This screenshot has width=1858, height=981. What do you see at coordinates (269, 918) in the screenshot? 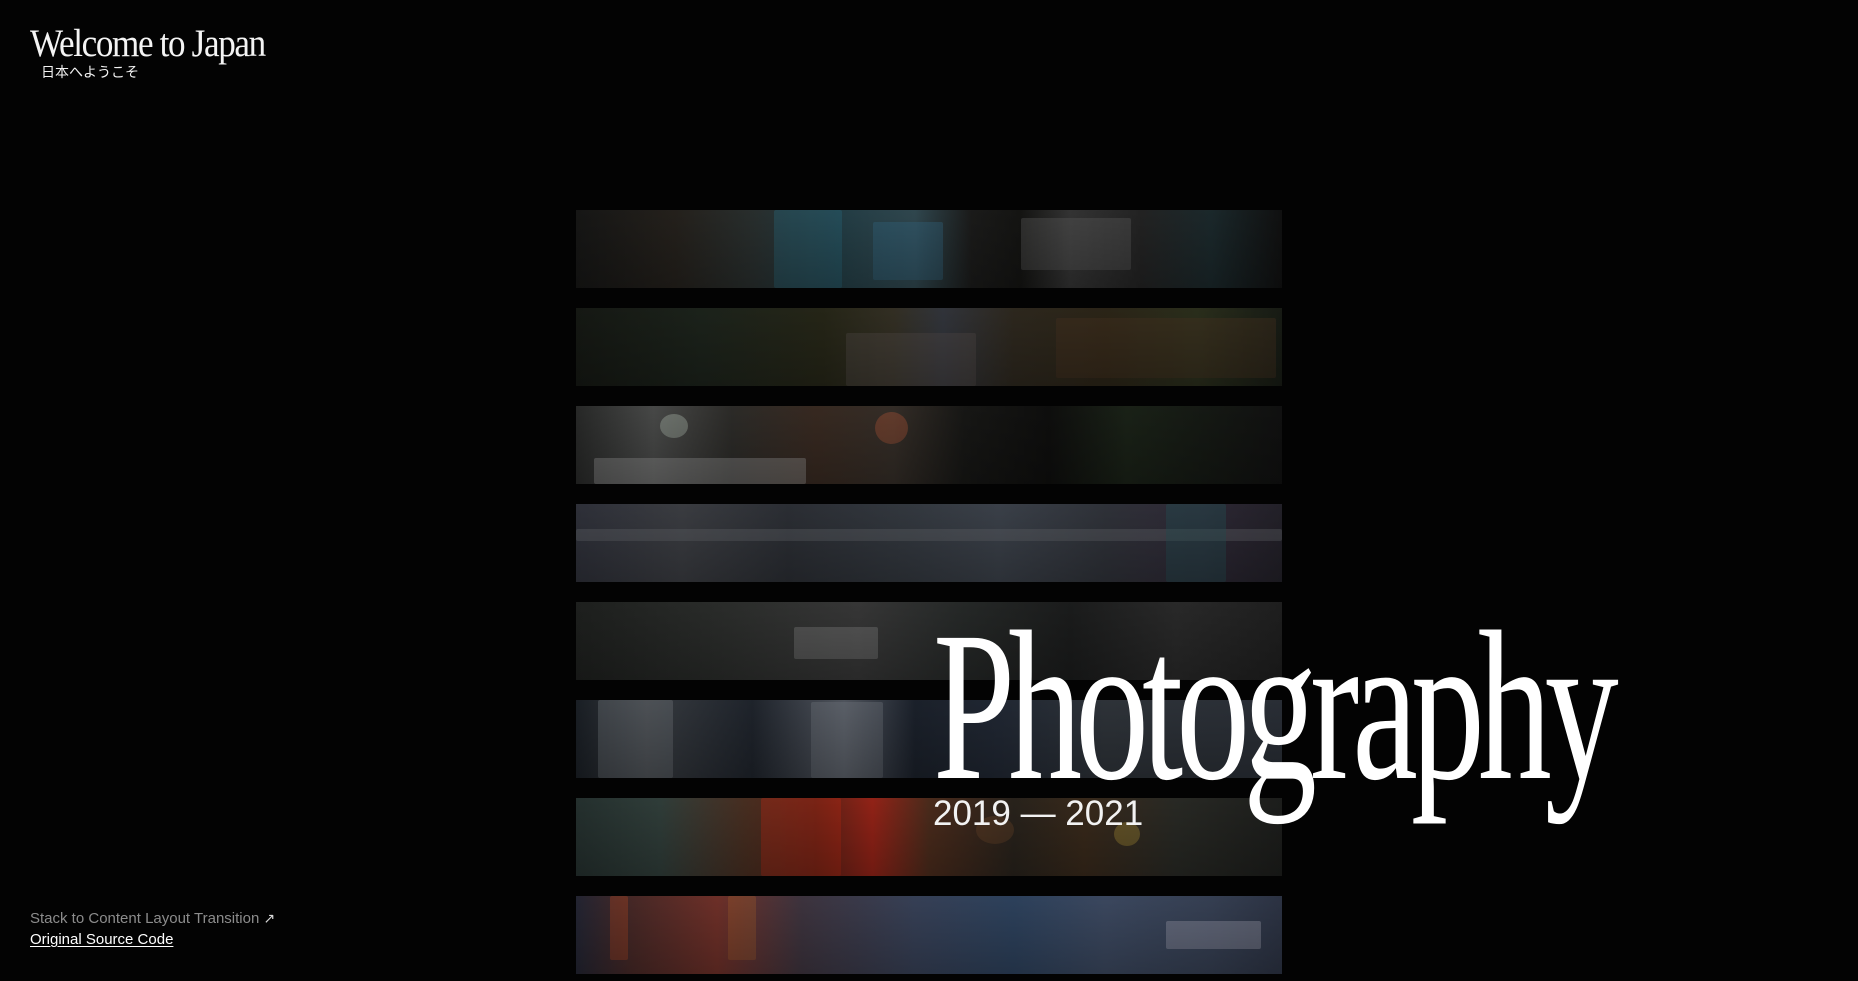
I see `arrow-up-right-icon: ↗` at bounding box center [269, 918].